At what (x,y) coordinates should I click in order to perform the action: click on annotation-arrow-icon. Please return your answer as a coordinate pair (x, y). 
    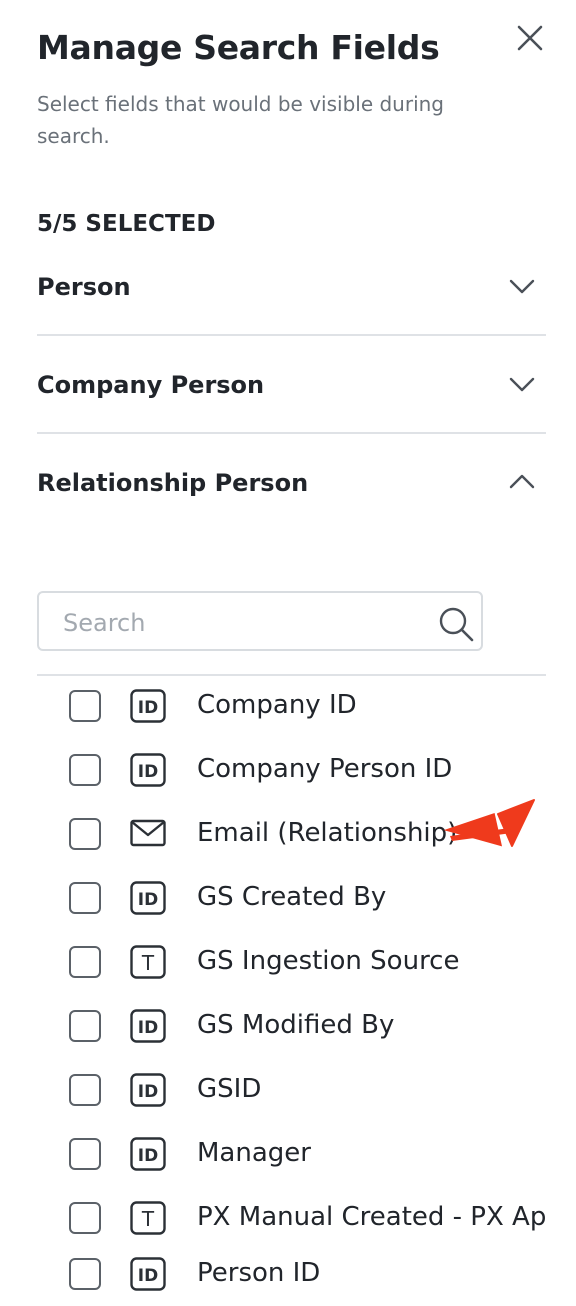
    Looking at the image, I should click on (489, 823).